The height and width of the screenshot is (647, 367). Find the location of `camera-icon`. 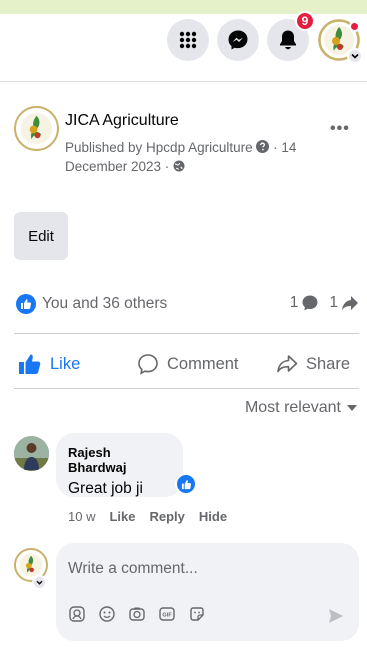

camera-icon is located at coordinates (137, 616).